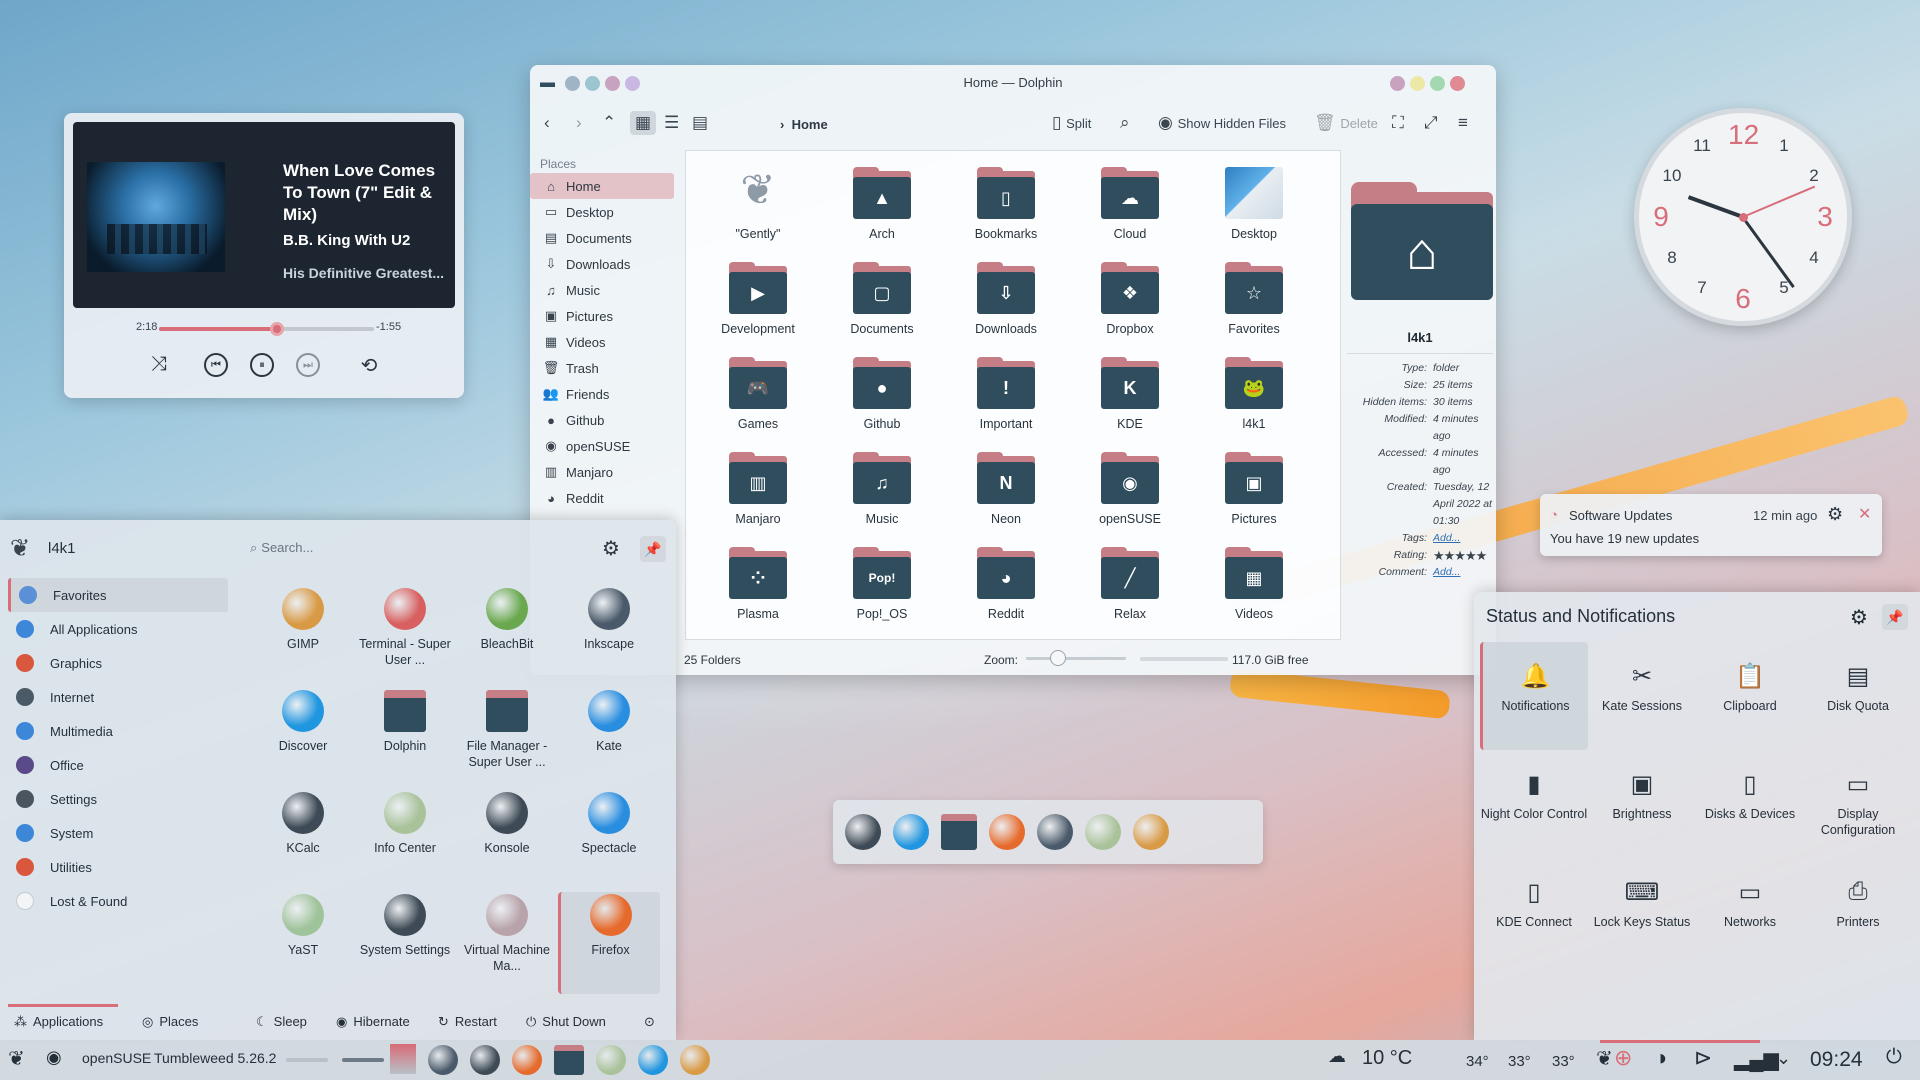 This screenshot has width=1920, height=1080. What do you see at coordinates (758, 303) in the screenshot?
I see `file-item: ▶ Development` at bounding box center [758, 303].